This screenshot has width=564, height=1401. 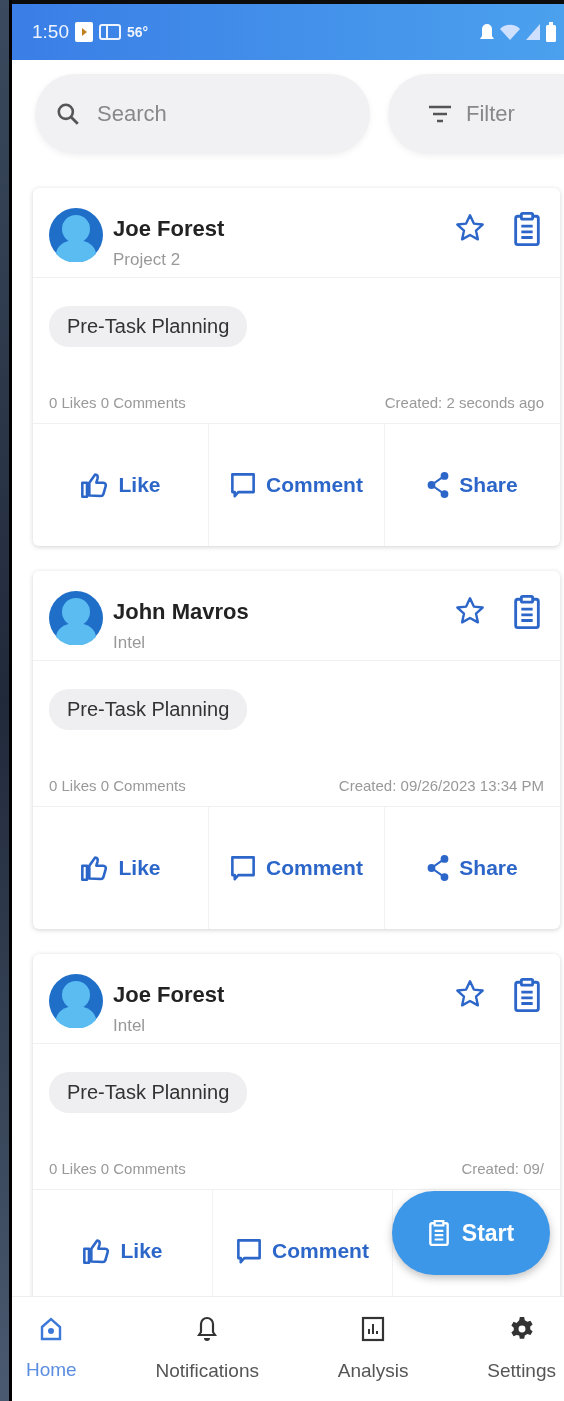 What do you see at coordinates (521, 1349) in the screenshot?
I see `nav-tab: Settings` at bounding box center [521, 1349].